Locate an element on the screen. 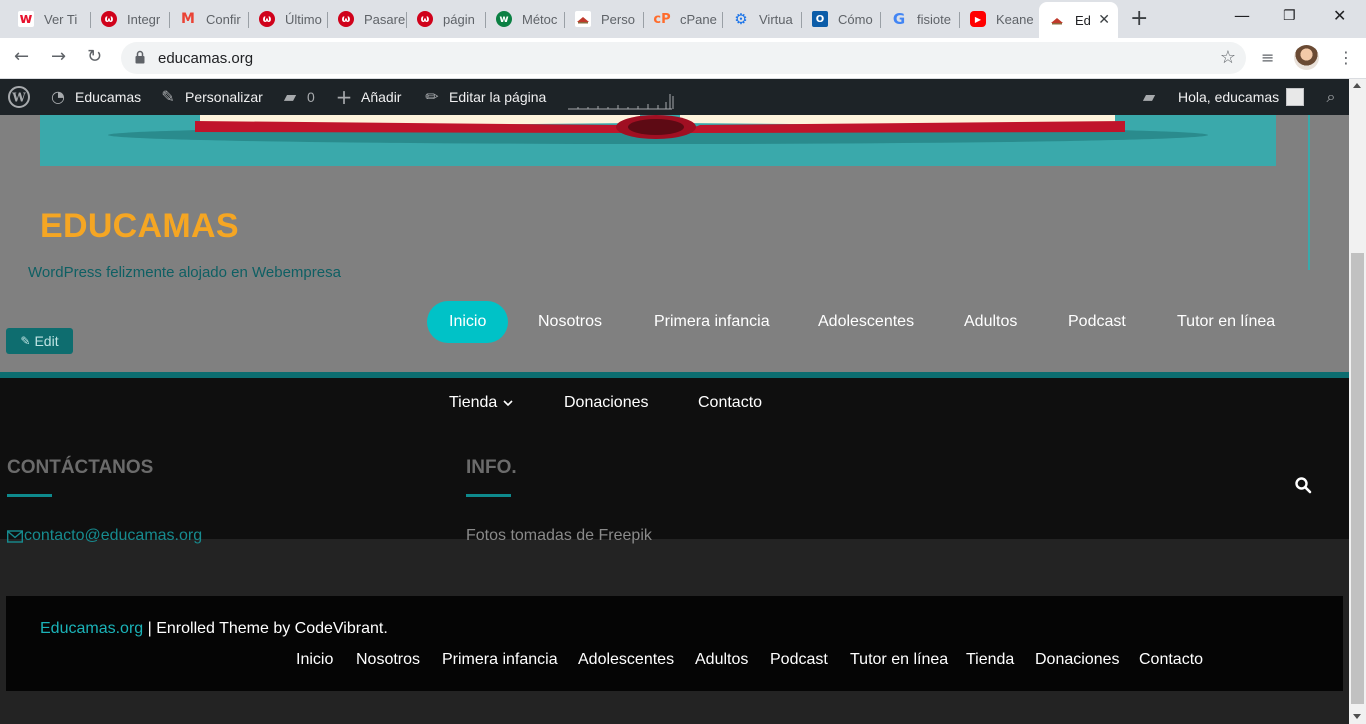  gear-icon: ⚙ is located at coordinates (741, 19).